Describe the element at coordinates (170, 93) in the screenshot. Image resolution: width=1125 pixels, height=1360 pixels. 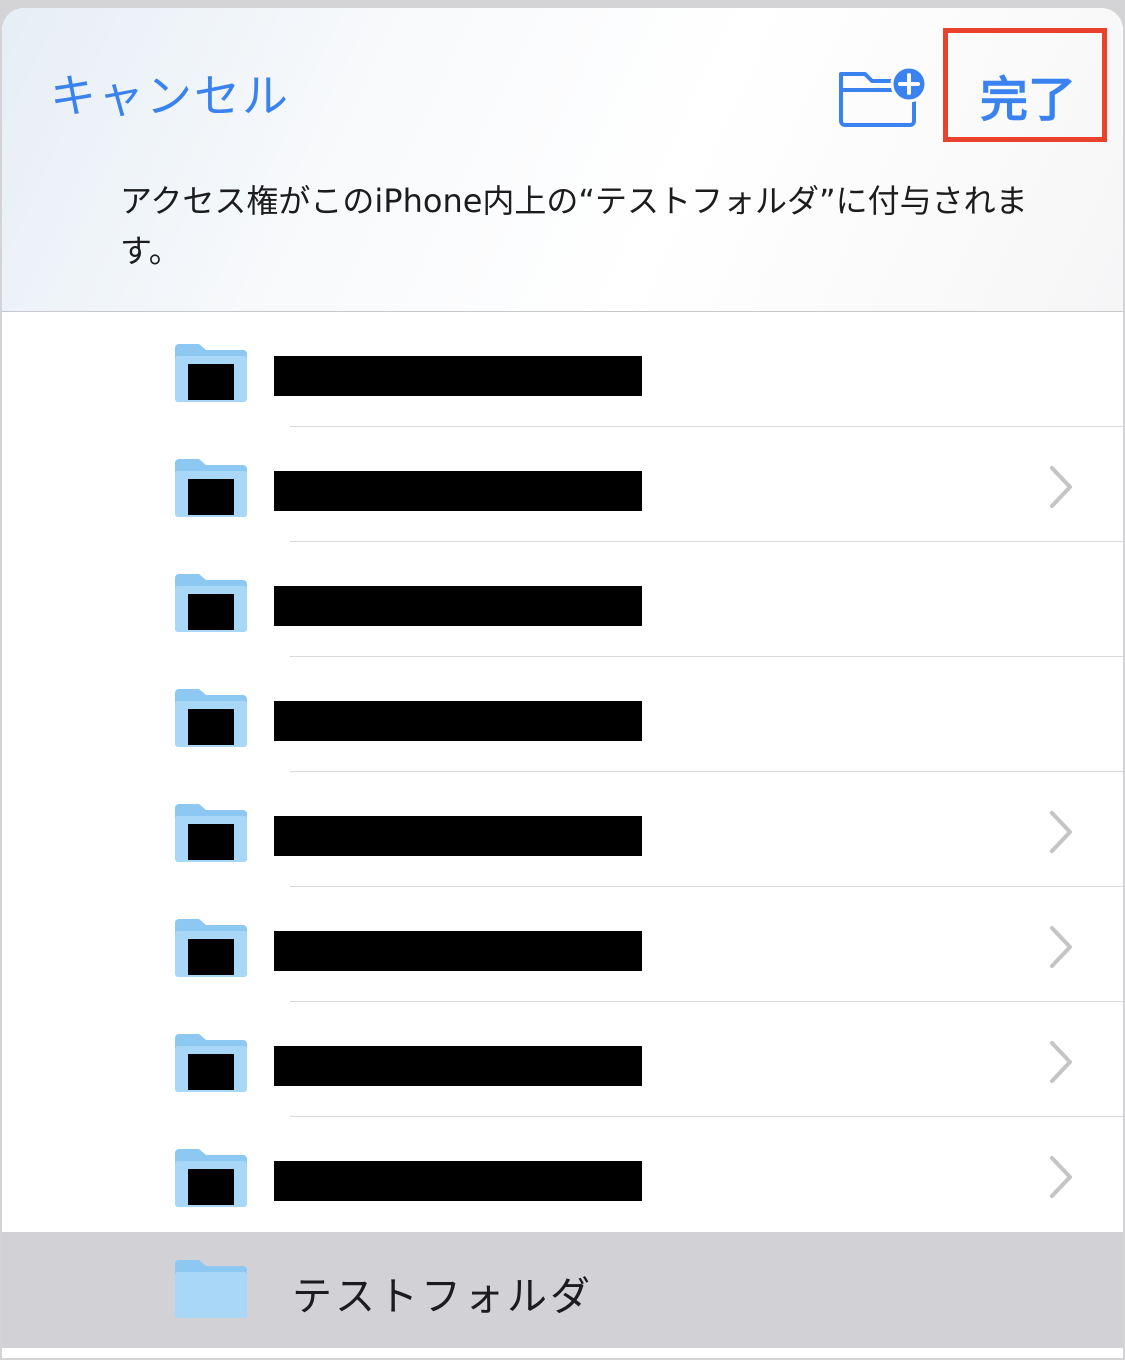
I see `cancel-button: キャンセル` at that location.